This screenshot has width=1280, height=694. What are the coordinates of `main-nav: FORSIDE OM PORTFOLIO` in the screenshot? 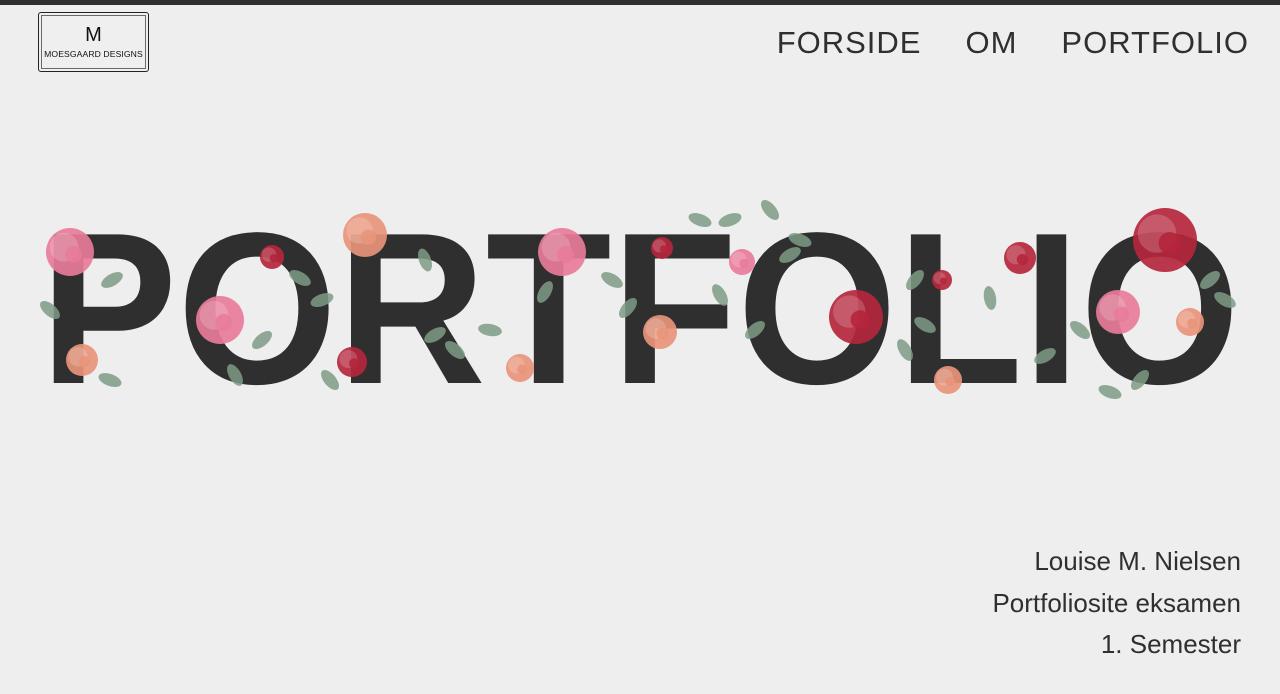 It's located at (1013, 43).